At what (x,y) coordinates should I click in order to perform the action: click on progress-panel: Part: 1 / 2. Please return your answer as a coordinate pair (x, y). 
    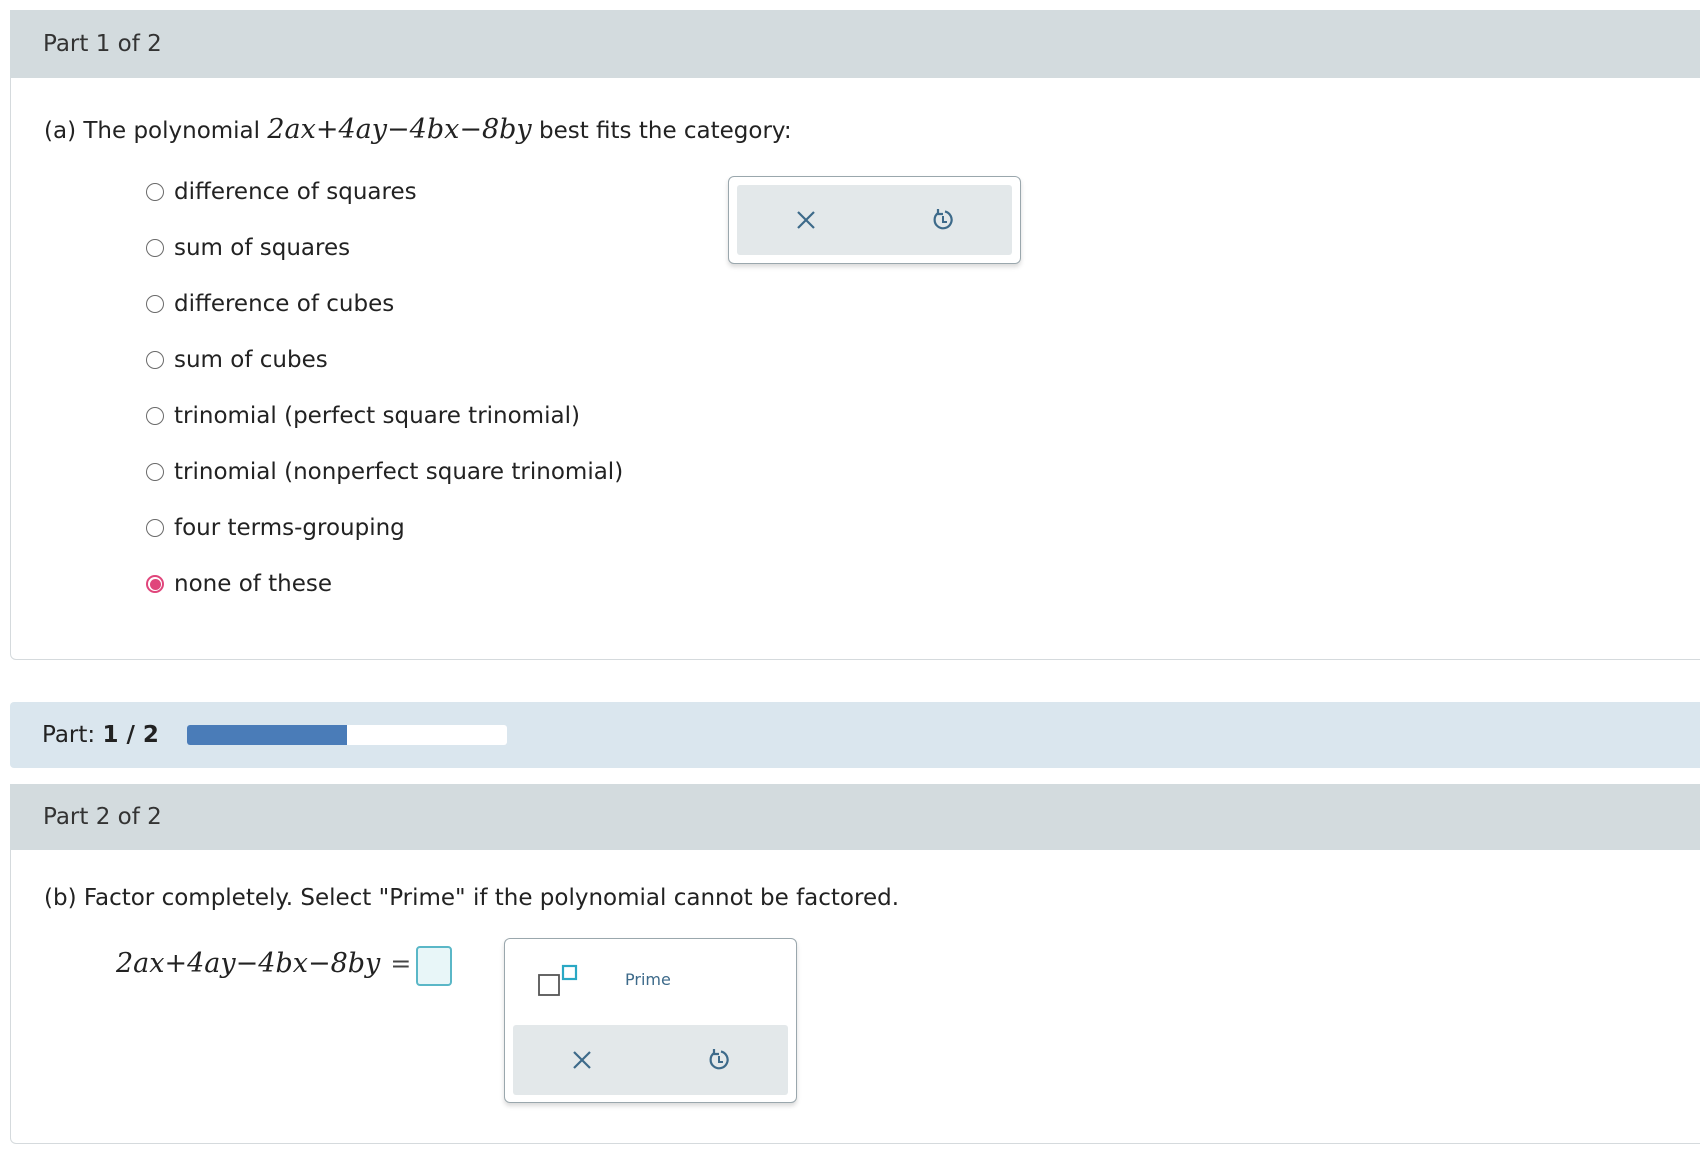
    Looking at the image, I should click on (855, 735).